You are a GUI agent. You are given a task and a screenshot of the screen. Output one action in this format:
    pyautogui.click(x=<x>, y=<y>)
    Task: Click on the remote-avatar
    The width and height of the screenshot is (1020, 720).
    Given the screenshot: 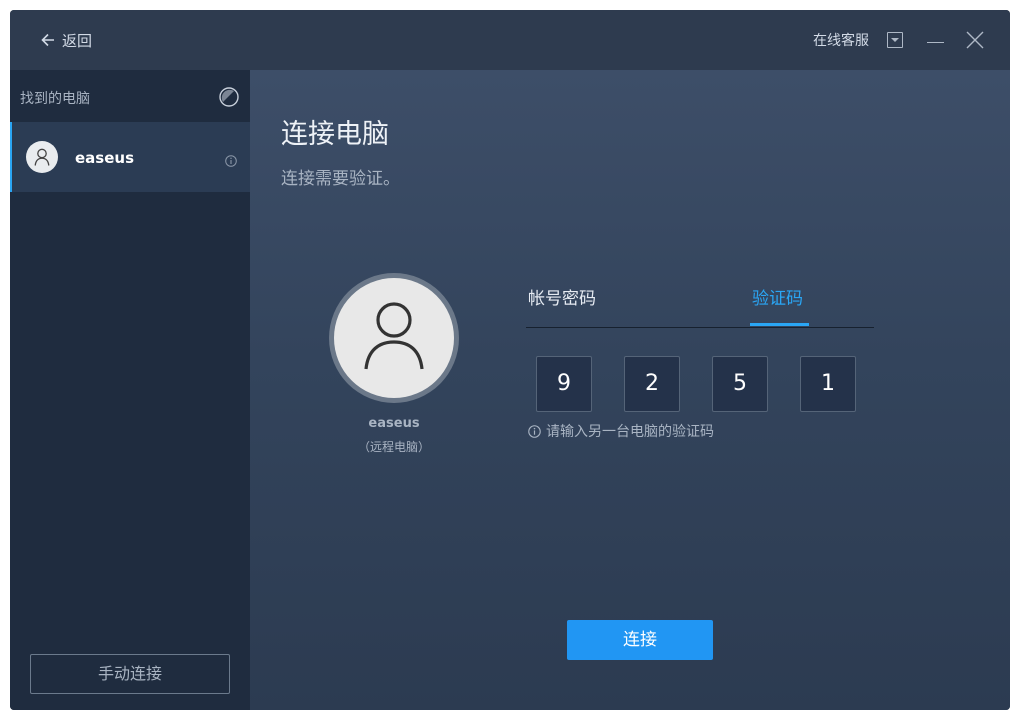 What is the action you would take?
    pyautogui.click(x=394, y=338)
    